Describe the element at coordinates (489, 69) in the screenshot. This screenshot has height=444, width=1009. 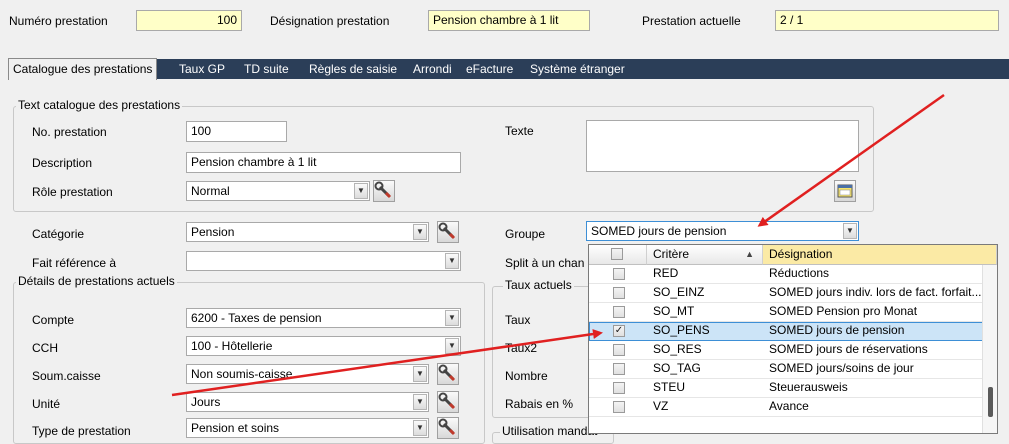
I see `tab-efacture: eFacture` at that location.